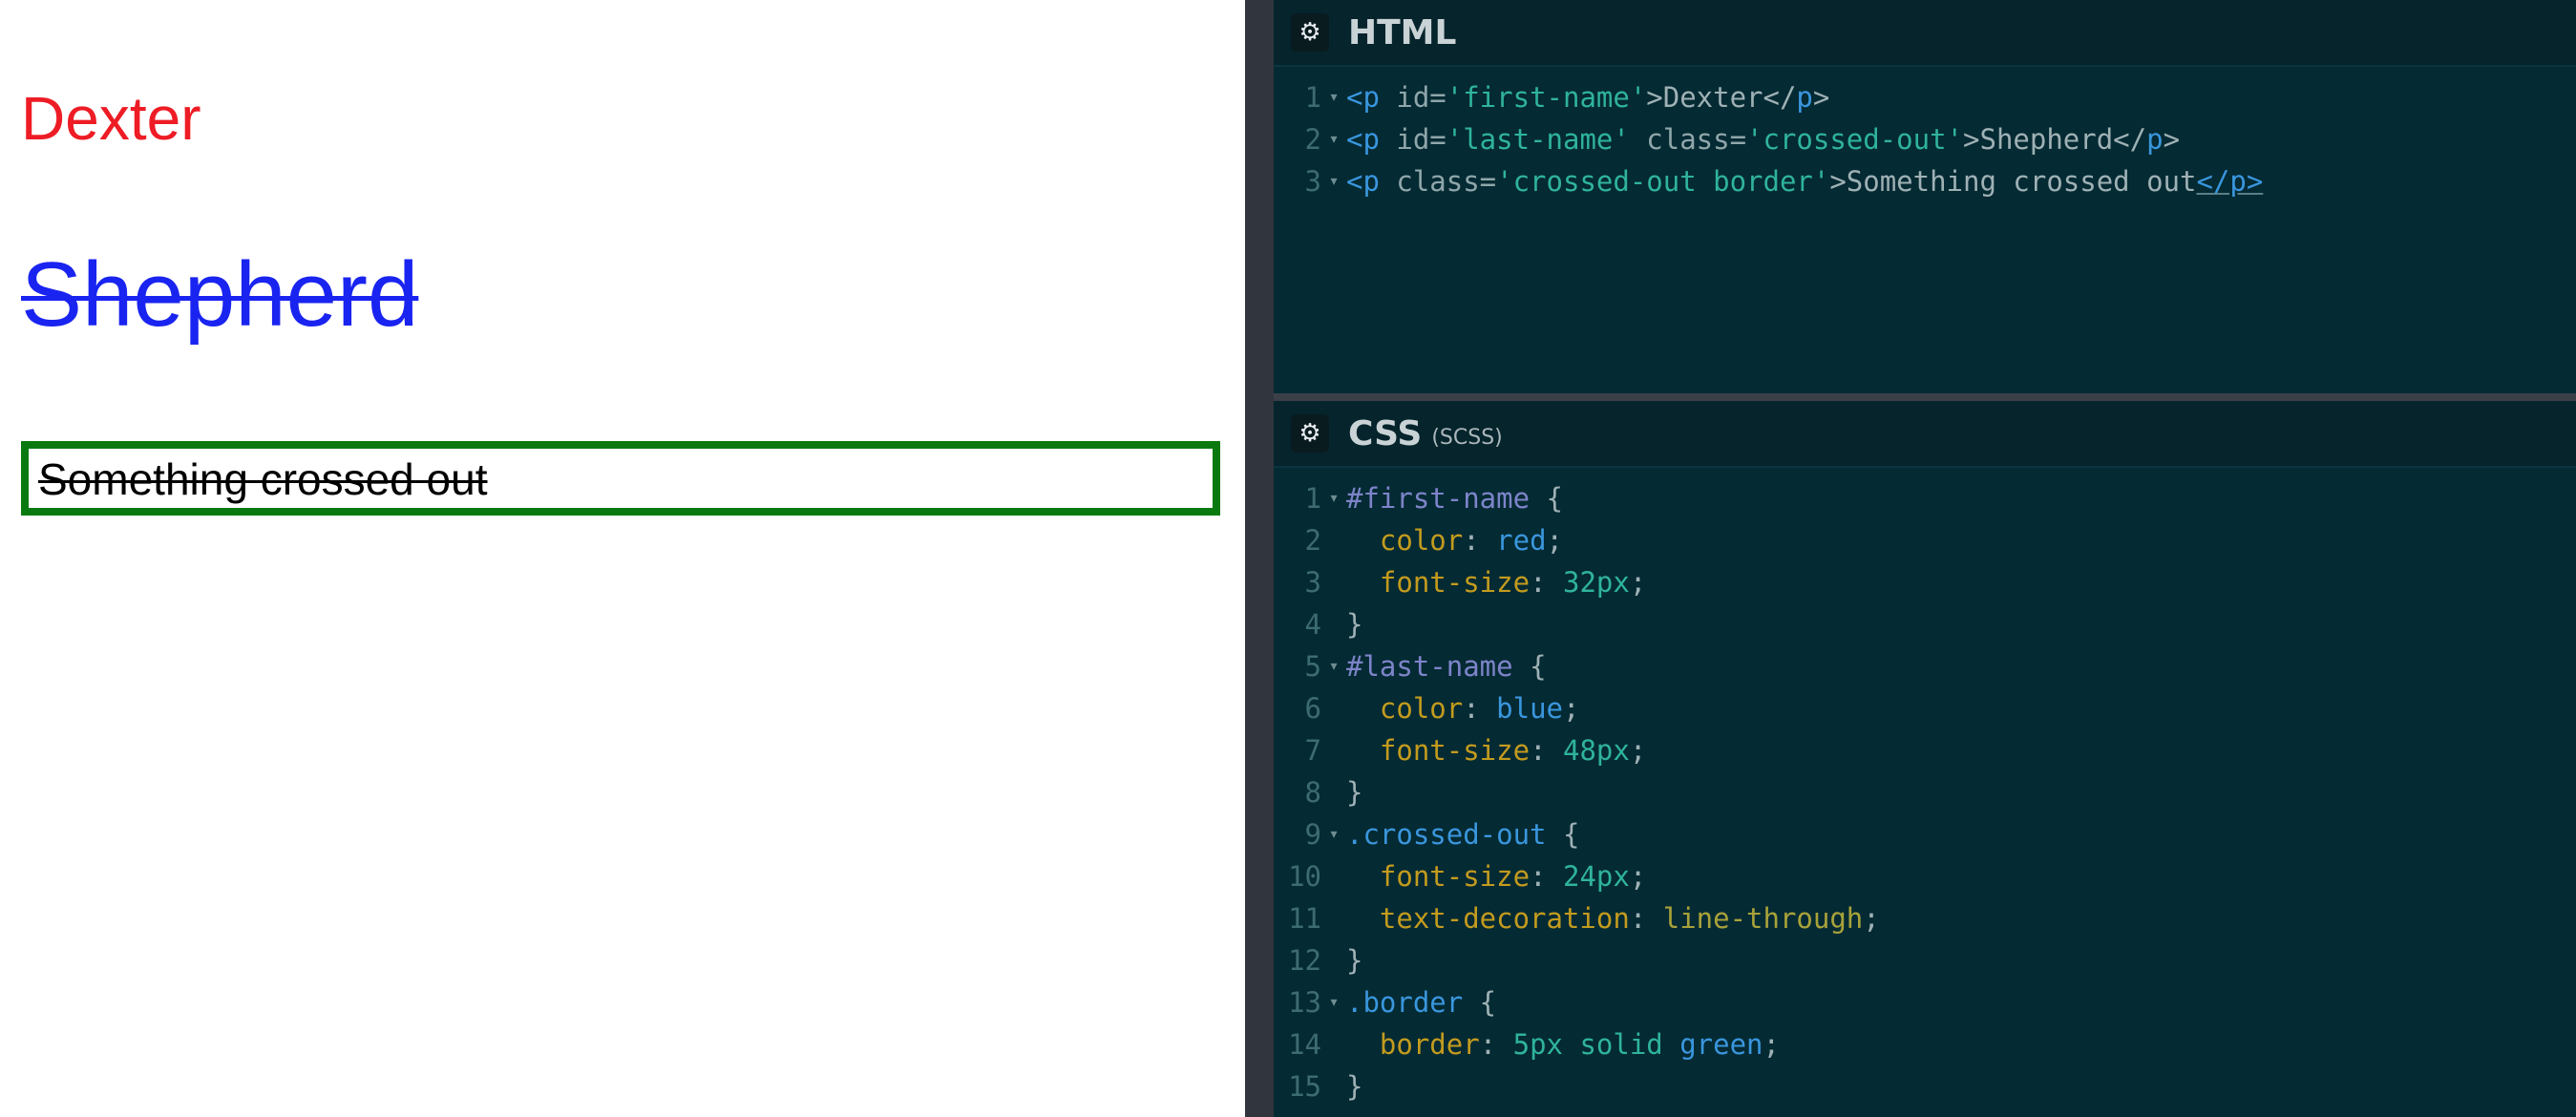 This screenshot has height=1117, width=2576. What do you see at coordinates (1925, 918) in the screenshot?
I see `code-line: 11 text-decoration: line-through;` at bounding box center [1925, 918].